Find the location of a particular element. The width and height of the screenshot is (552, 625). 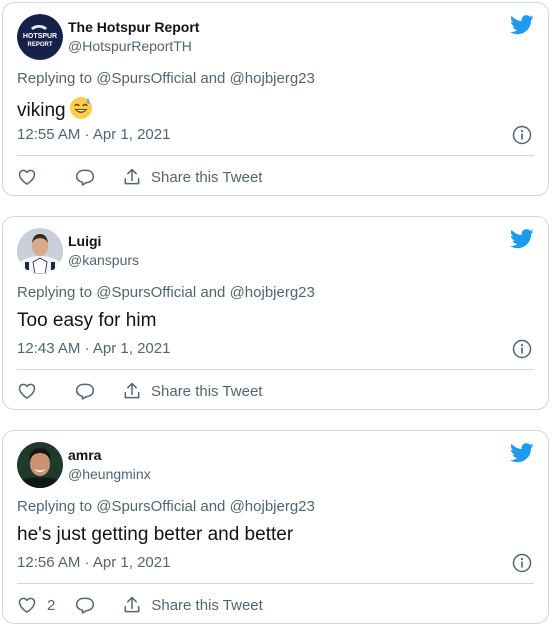

tweet-text: Too easy for him is located at coordinates (87, 320).